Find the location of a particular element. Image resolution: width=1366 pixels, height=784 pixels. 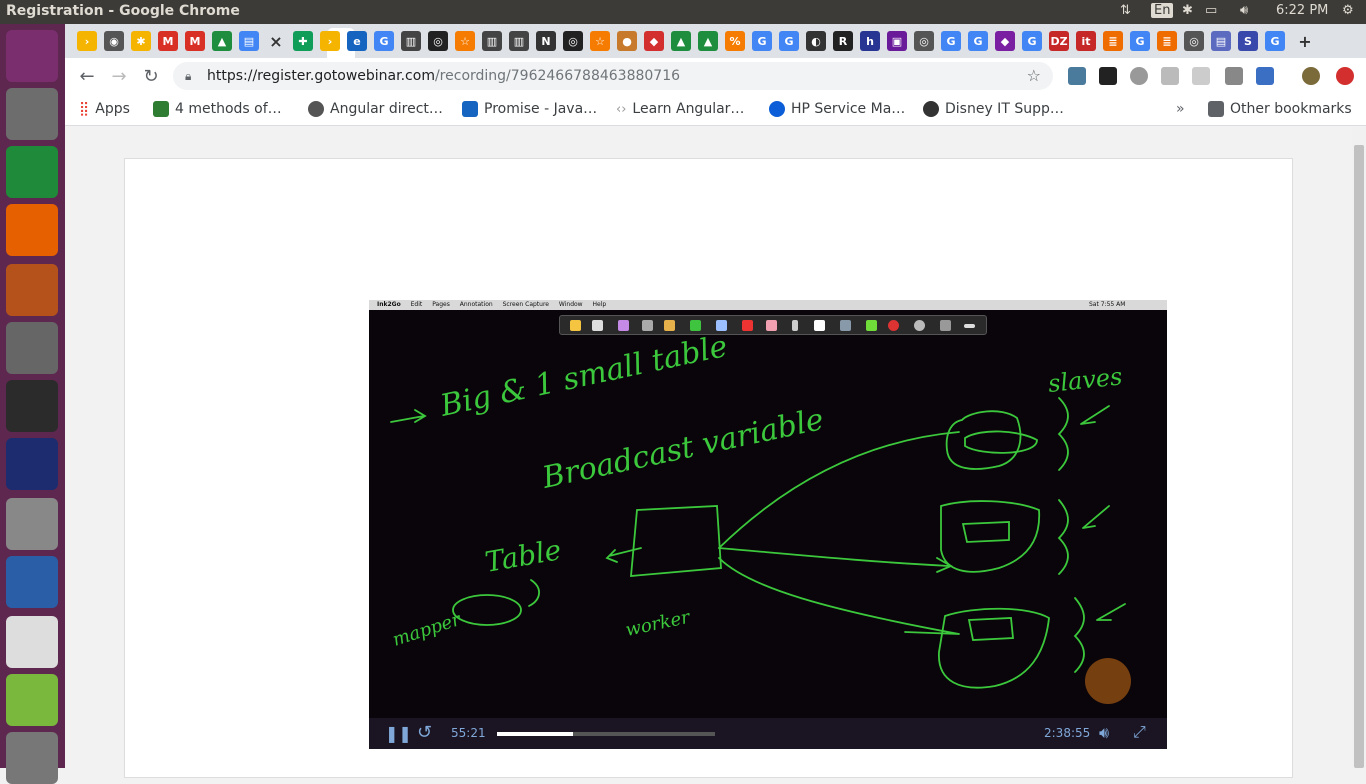

tab-favicon: R is located at coordinates (843, 41).